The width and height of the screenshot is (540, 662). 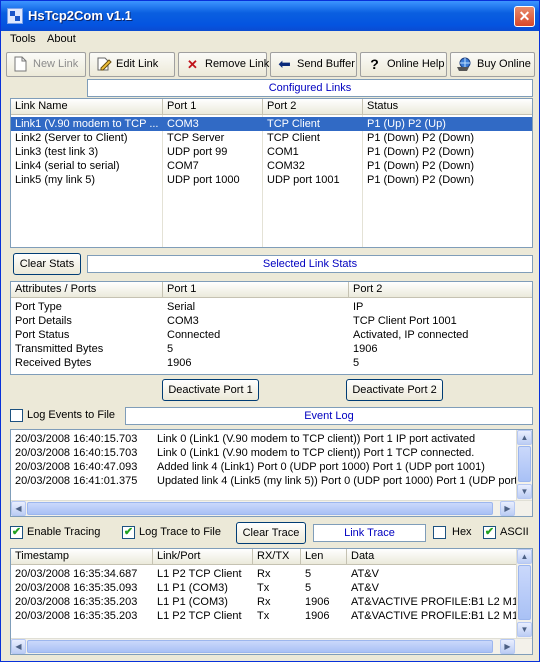 What do you see at coordinates (87, 289) in the screenshot?
I see `stats-col-attributes: Attributes / Ports` at bounding box center [87, 289].